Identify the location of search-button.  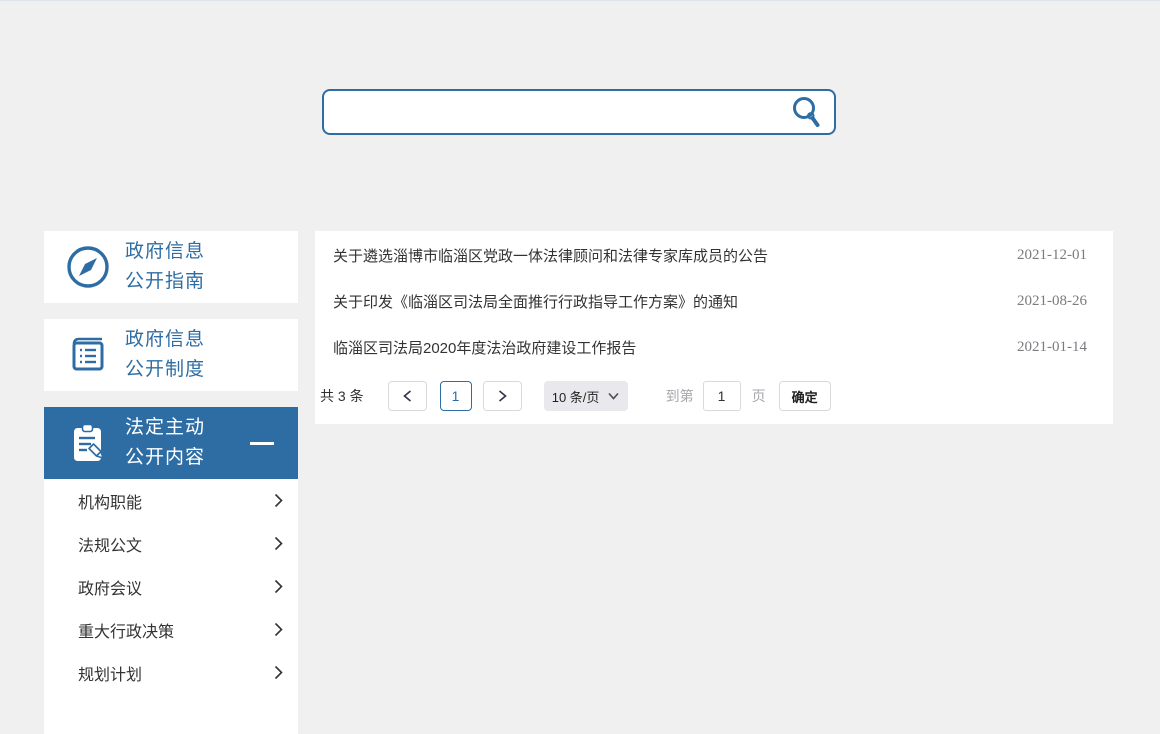
(806, 112).